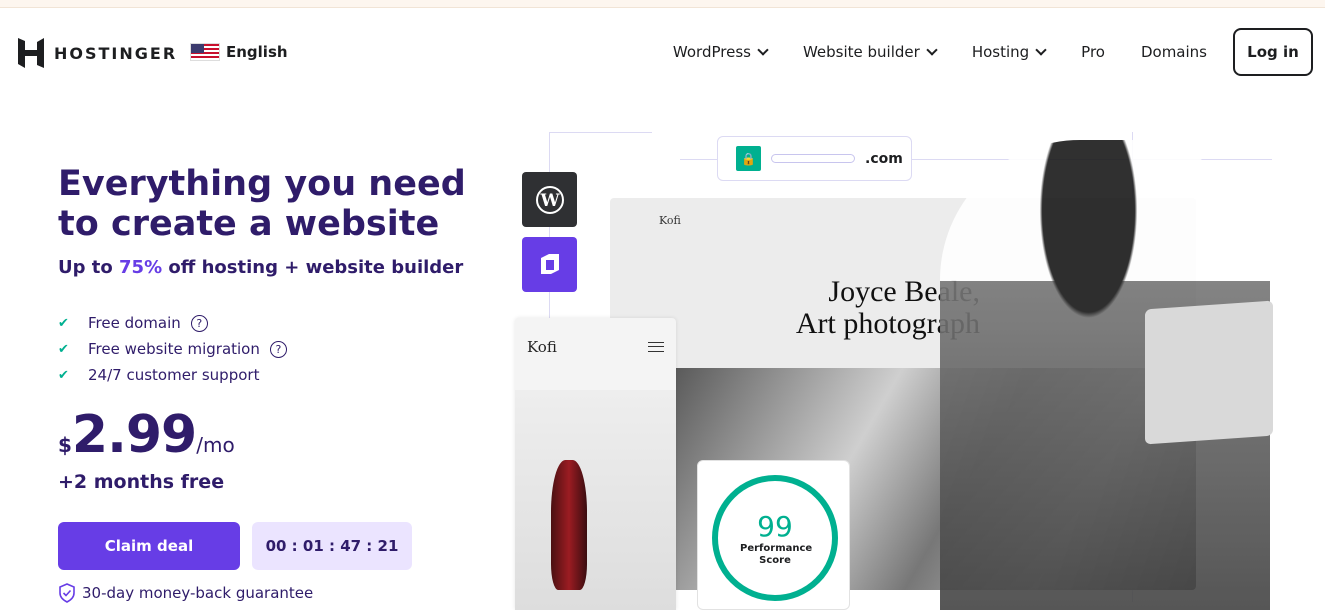  I want to click on score-ring: 99 Performance Score, so click(775, 538).